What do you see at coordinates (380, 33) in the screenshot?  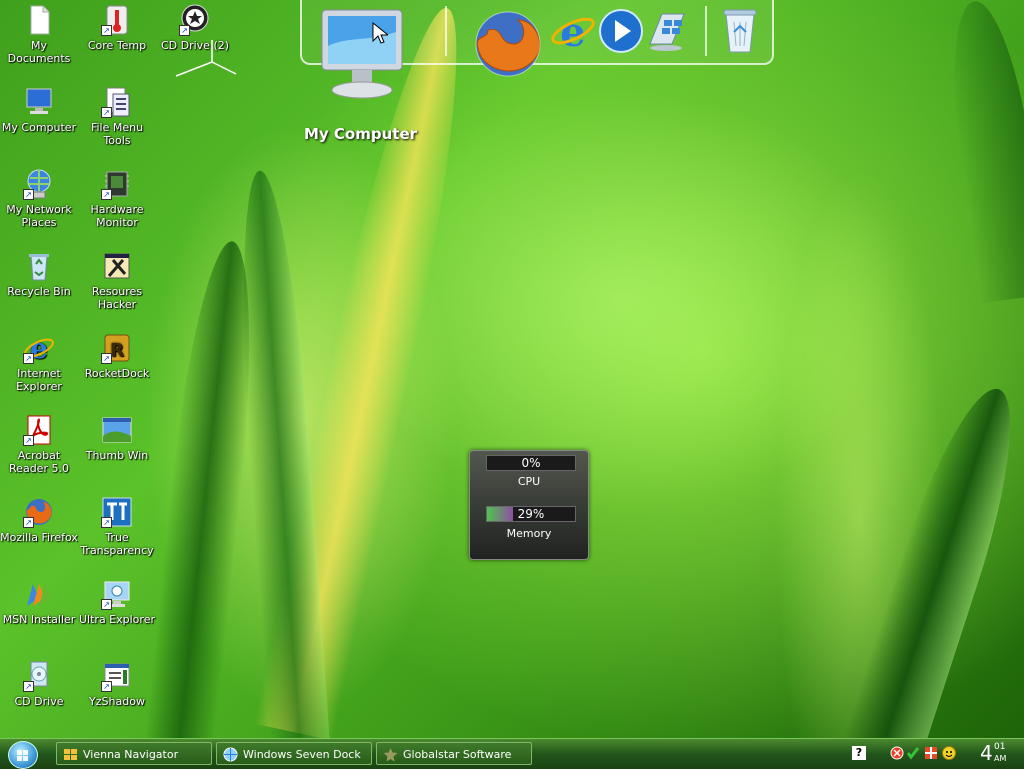 I see `mouse-cursor-icon` at bounding box center [380, 33].